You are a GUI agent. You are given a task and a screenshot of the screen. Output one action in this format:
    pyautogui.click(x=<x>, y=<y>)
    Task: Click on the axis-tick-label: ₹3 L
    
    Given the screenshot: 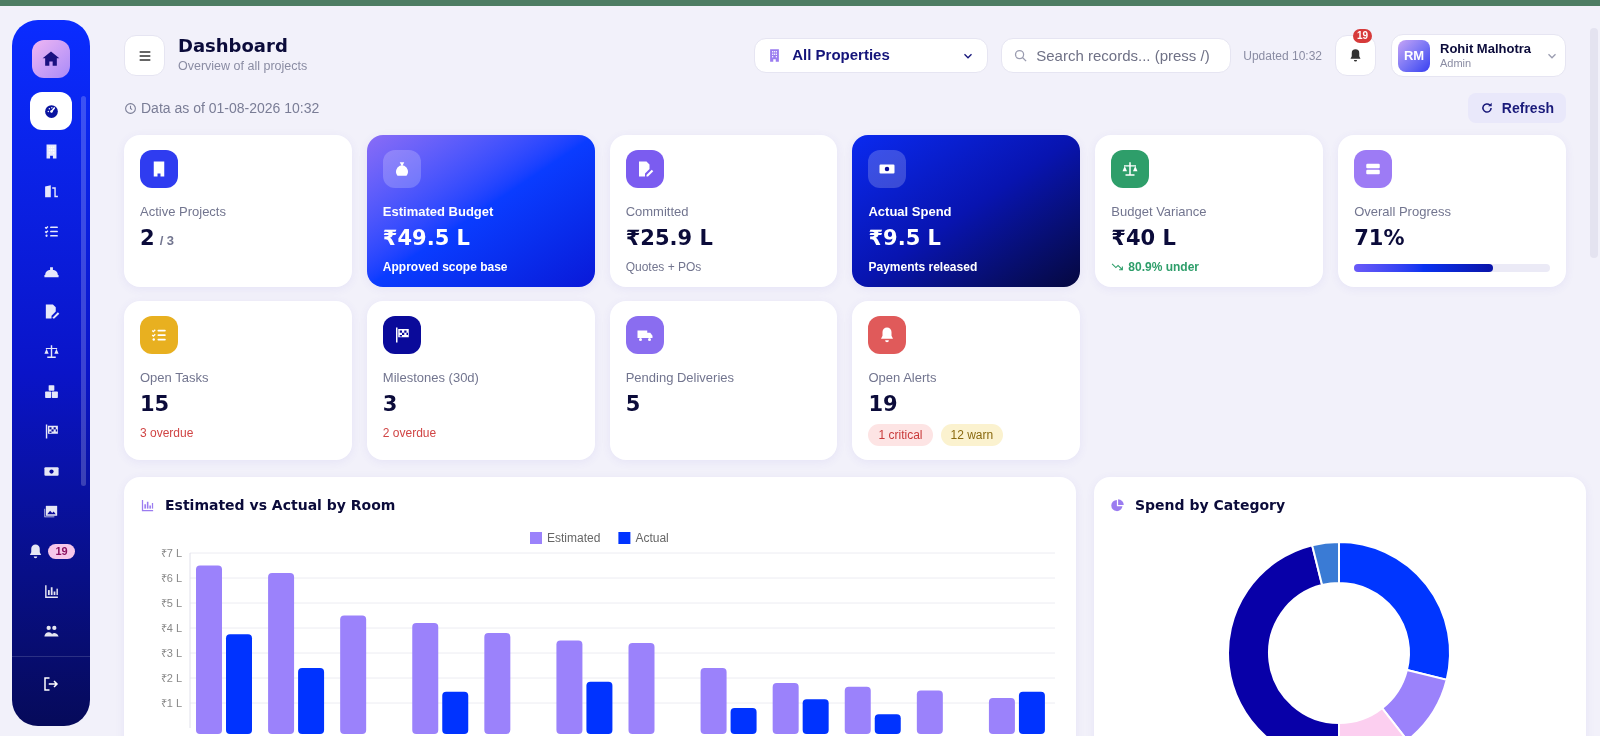 What is the action you would take?
    pyautogui.click(x=171, y=653)
    